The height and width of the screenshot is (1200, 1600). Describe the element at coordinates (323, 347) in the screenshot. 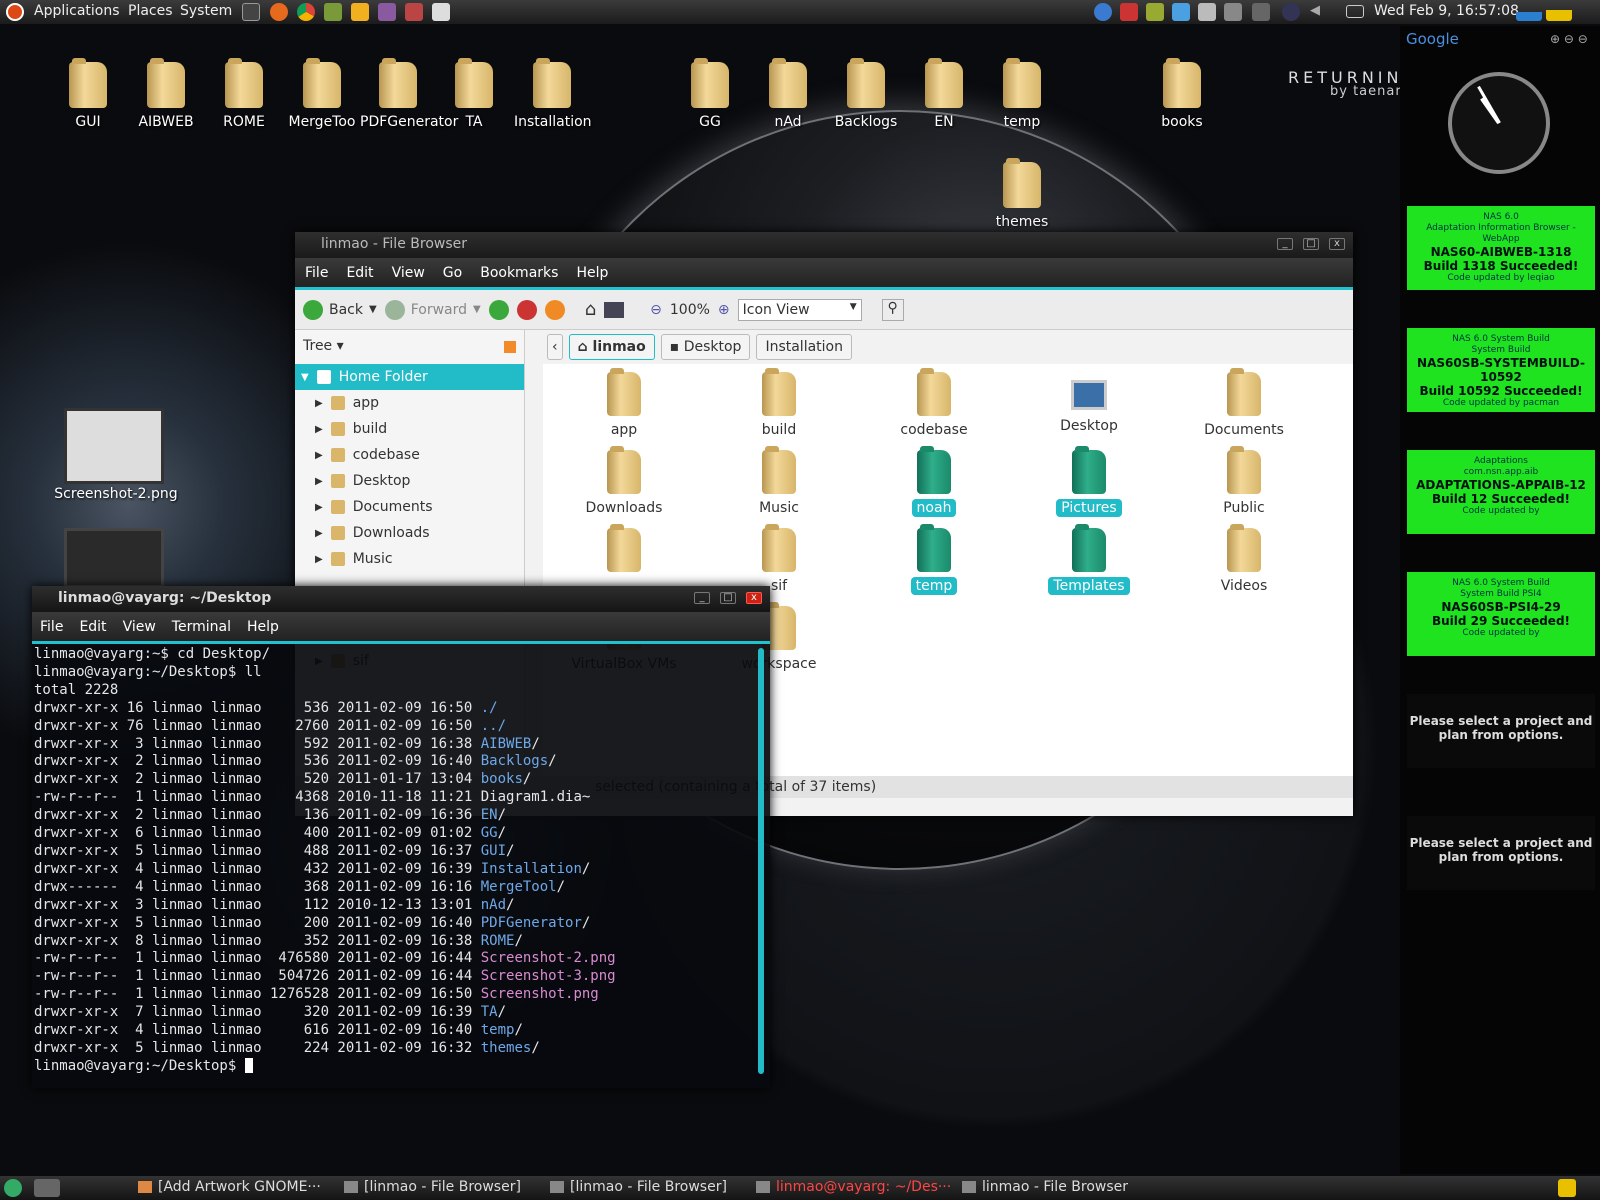

I see `sidebar-mode-select: Tree ▾` at that location.